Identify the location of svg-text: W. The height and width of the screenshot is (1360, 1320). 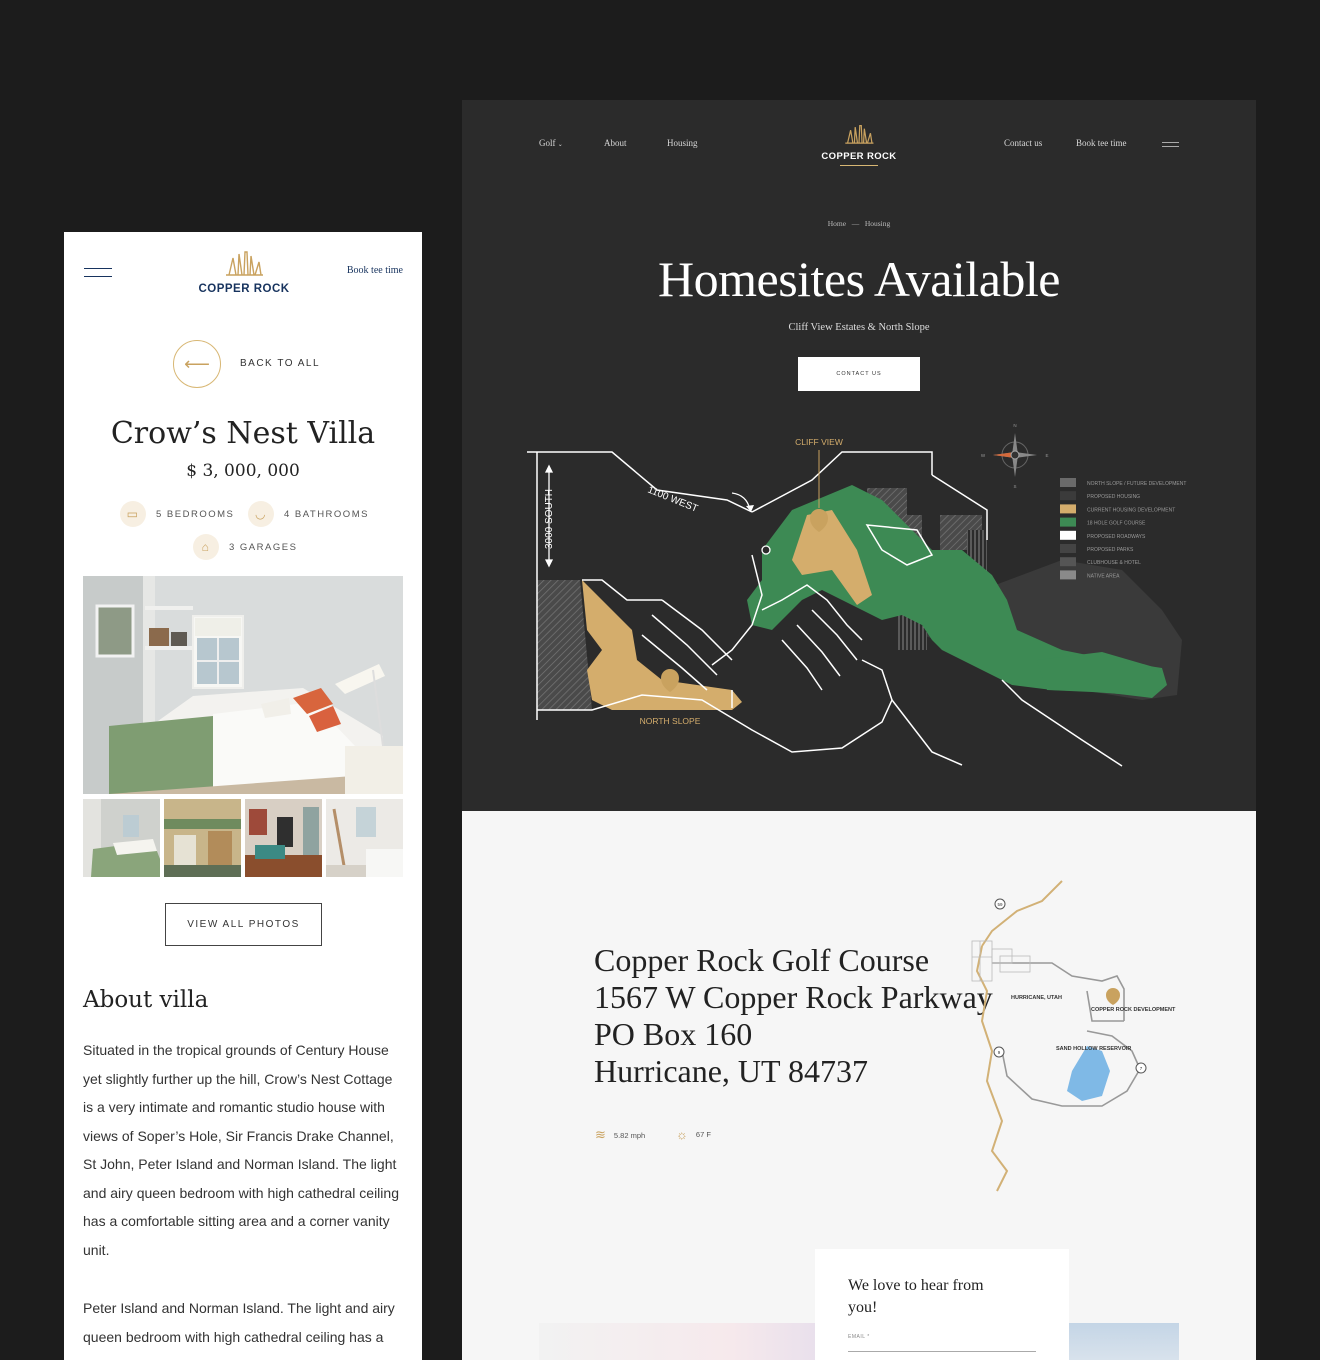
(983, 455).